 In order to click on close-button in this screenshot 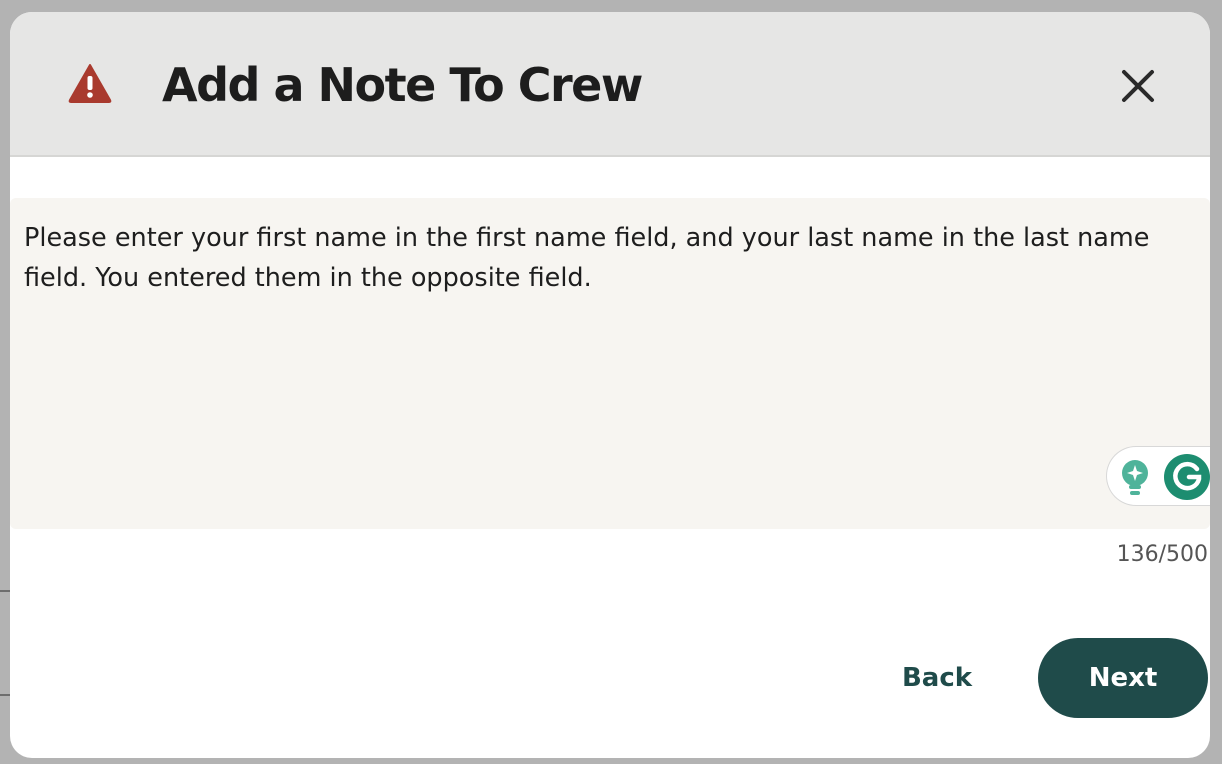, I will do `click(1138, 86)`.